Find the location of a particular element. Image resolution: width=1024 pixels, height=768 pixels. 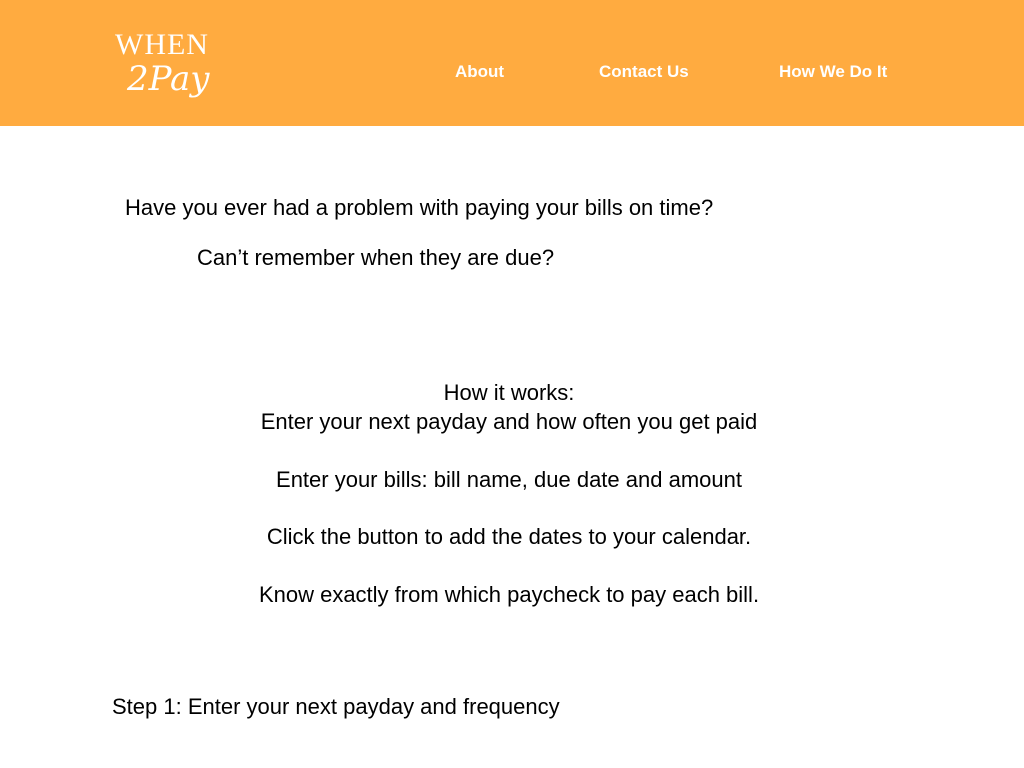

logo-text-when: WHEN is located at coordinates (162, 44).